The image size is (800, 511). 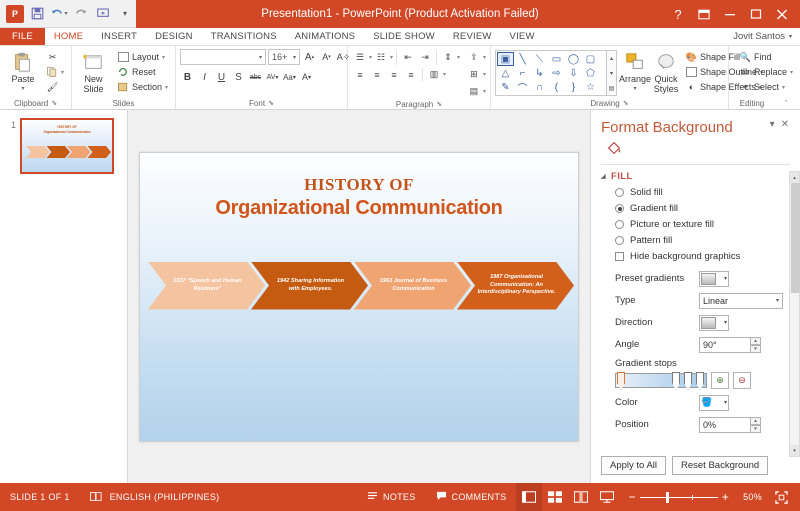 What do you see at coordinates (755, 340) in the screenshot?
I see `angle-spinner-up: ▴` at bounding box center [755, 340].